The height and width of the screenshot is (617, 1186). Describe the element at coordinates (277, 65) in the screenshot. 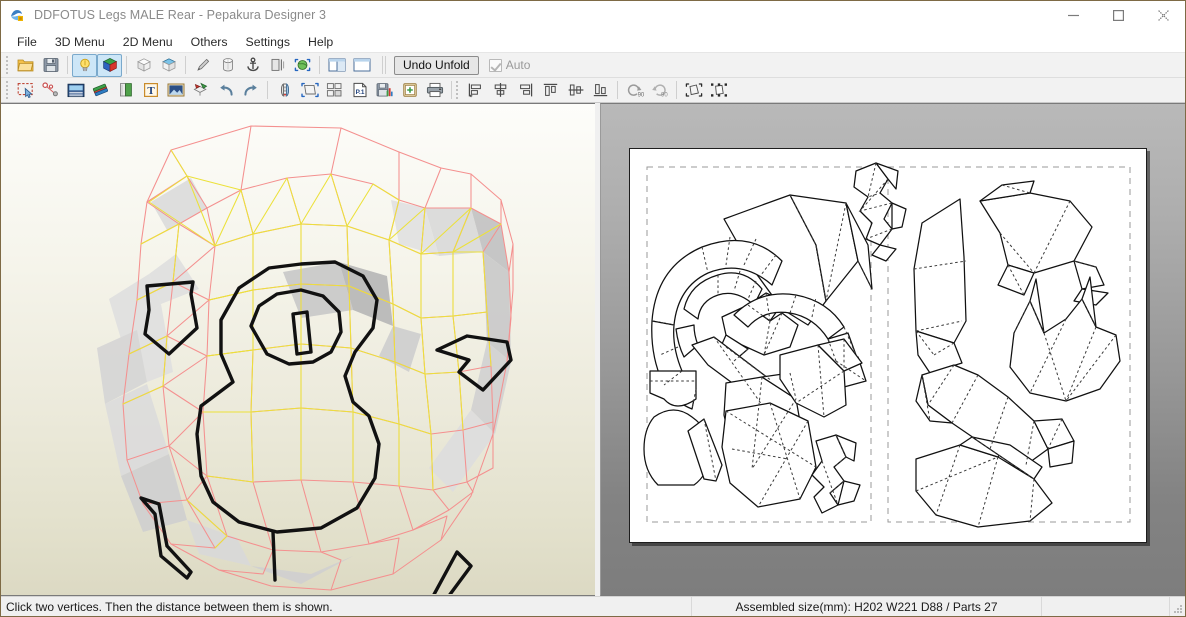

I see `mirror-icon` at that location.